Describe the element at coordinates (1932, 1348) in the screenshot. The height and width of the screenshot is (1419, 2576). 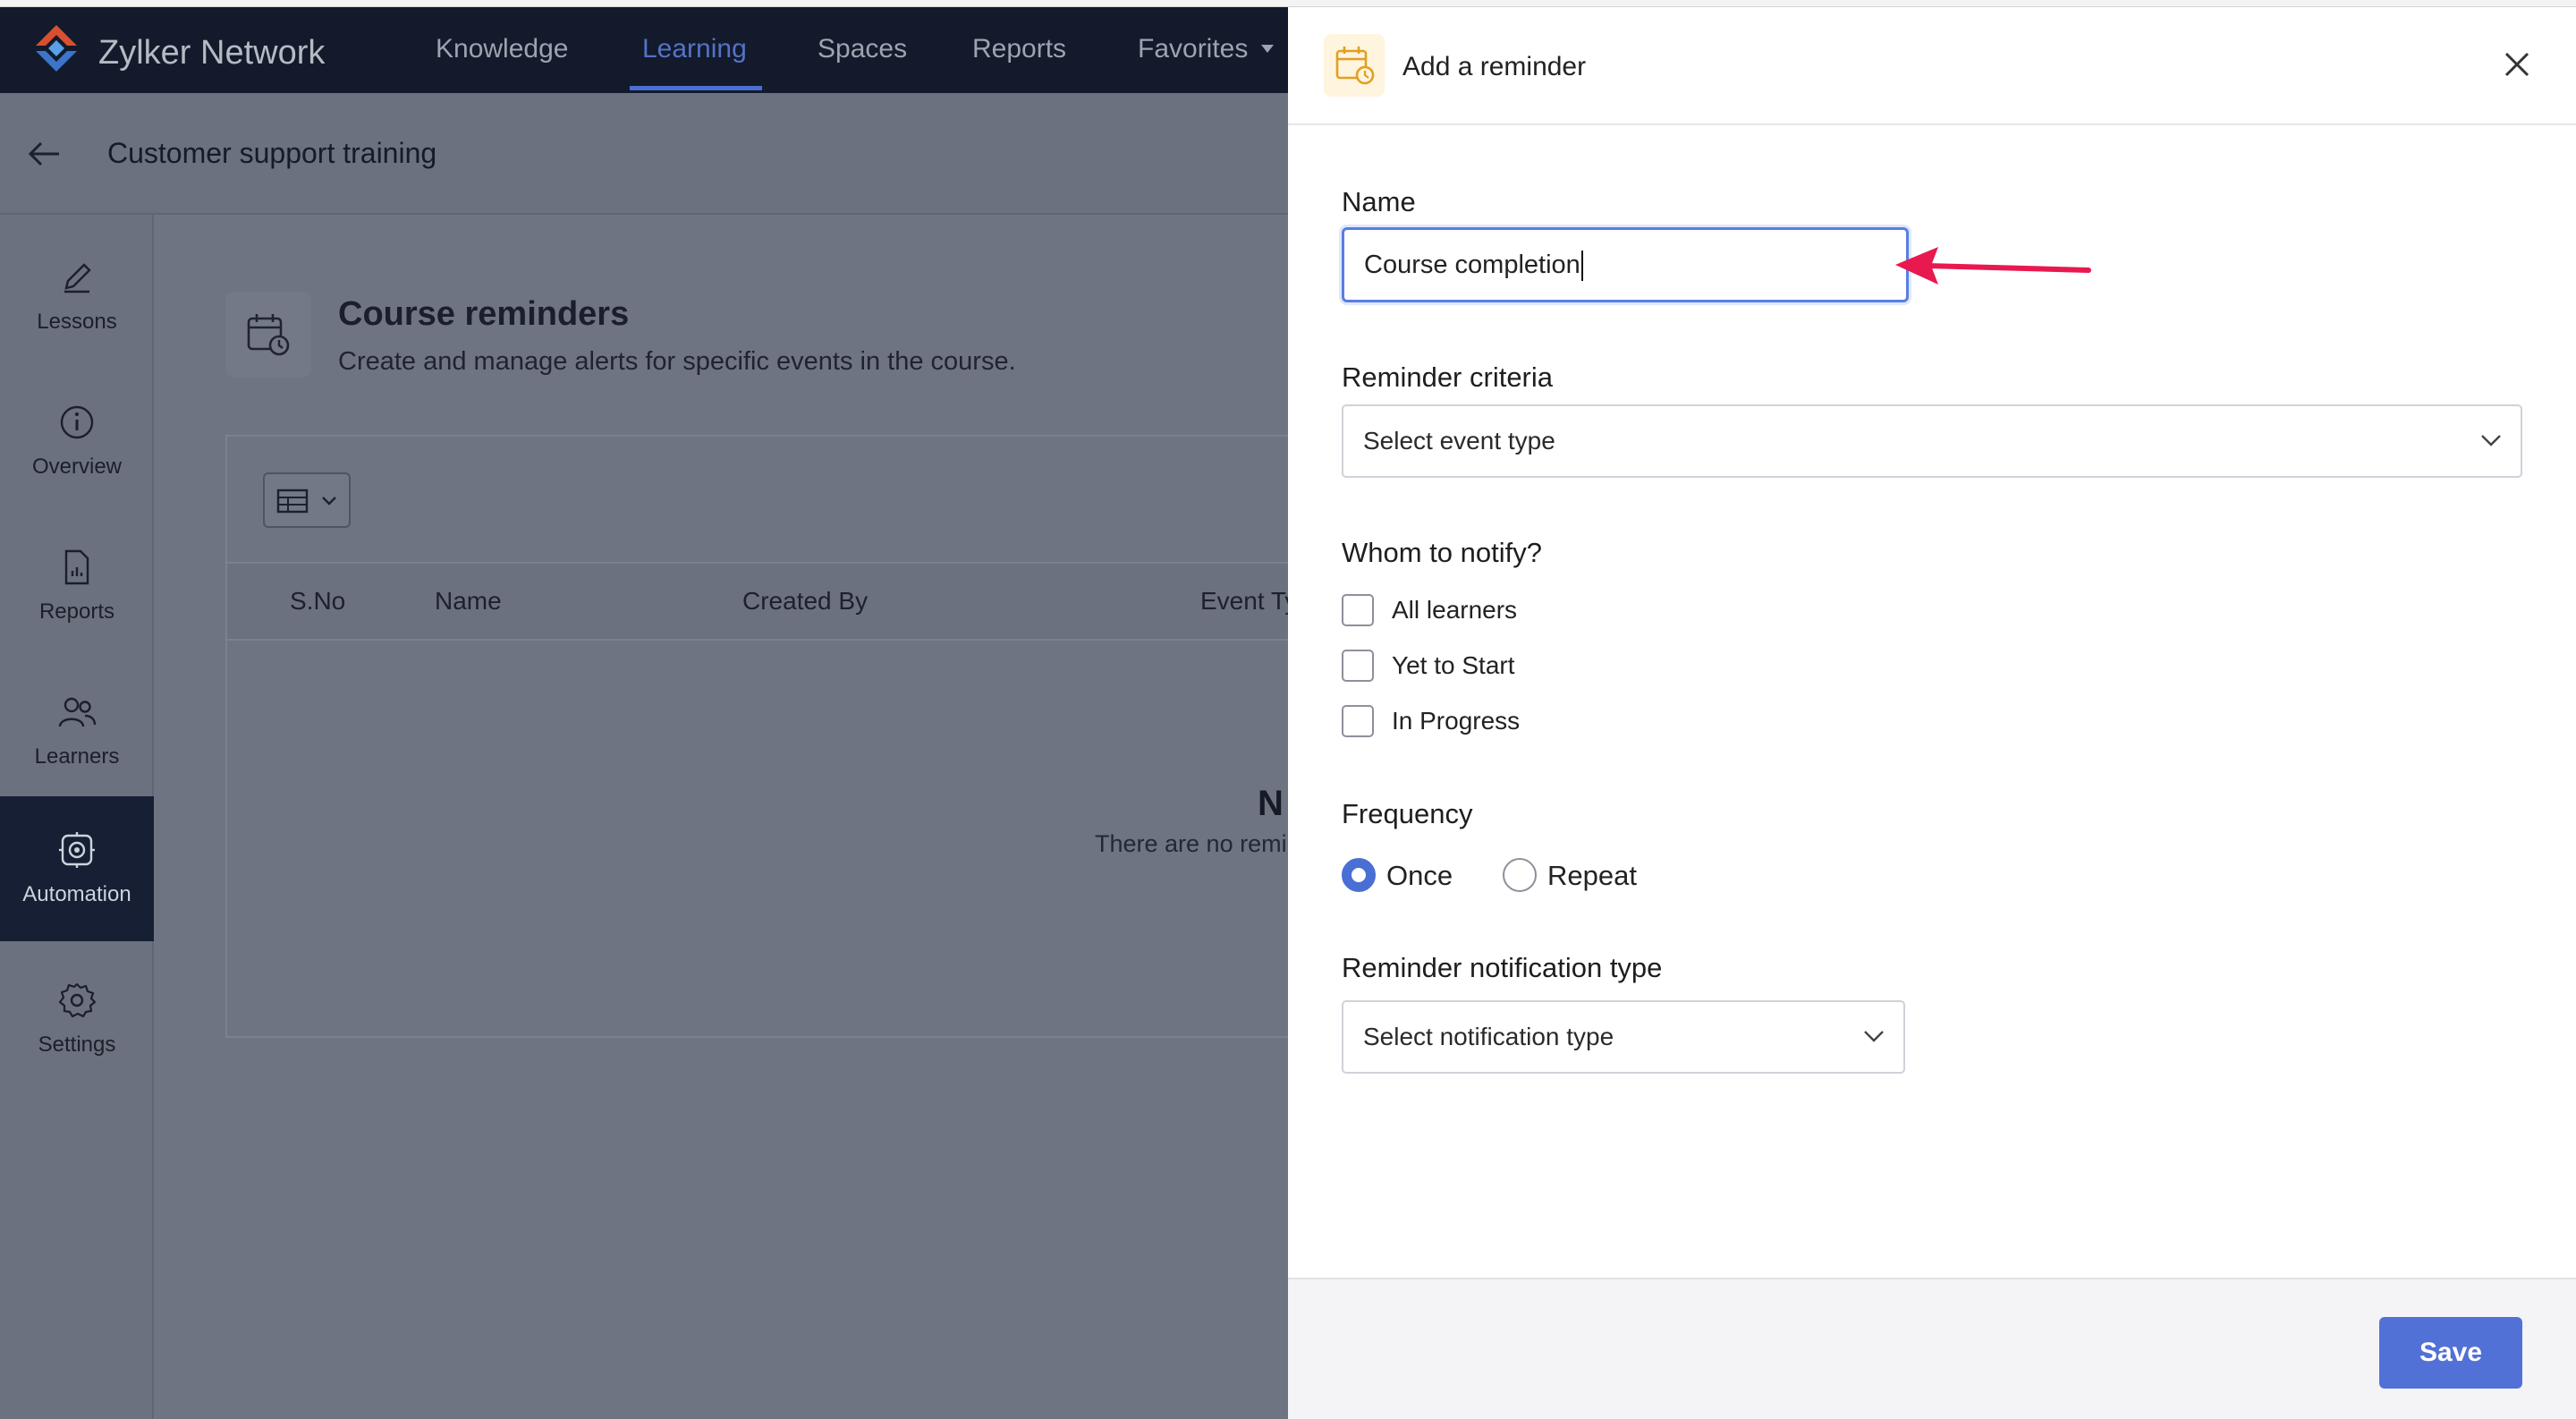
I see `panel-footer: Save` at that location.